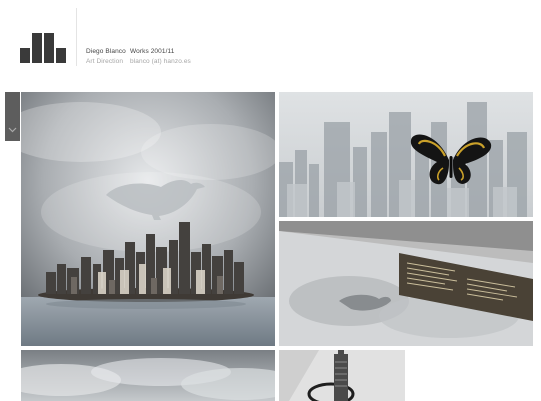 The image size is (541, 401). Describe the element at coordinates (148, 375) in the screenshot. I see `clouds-thumbnail` at that location.